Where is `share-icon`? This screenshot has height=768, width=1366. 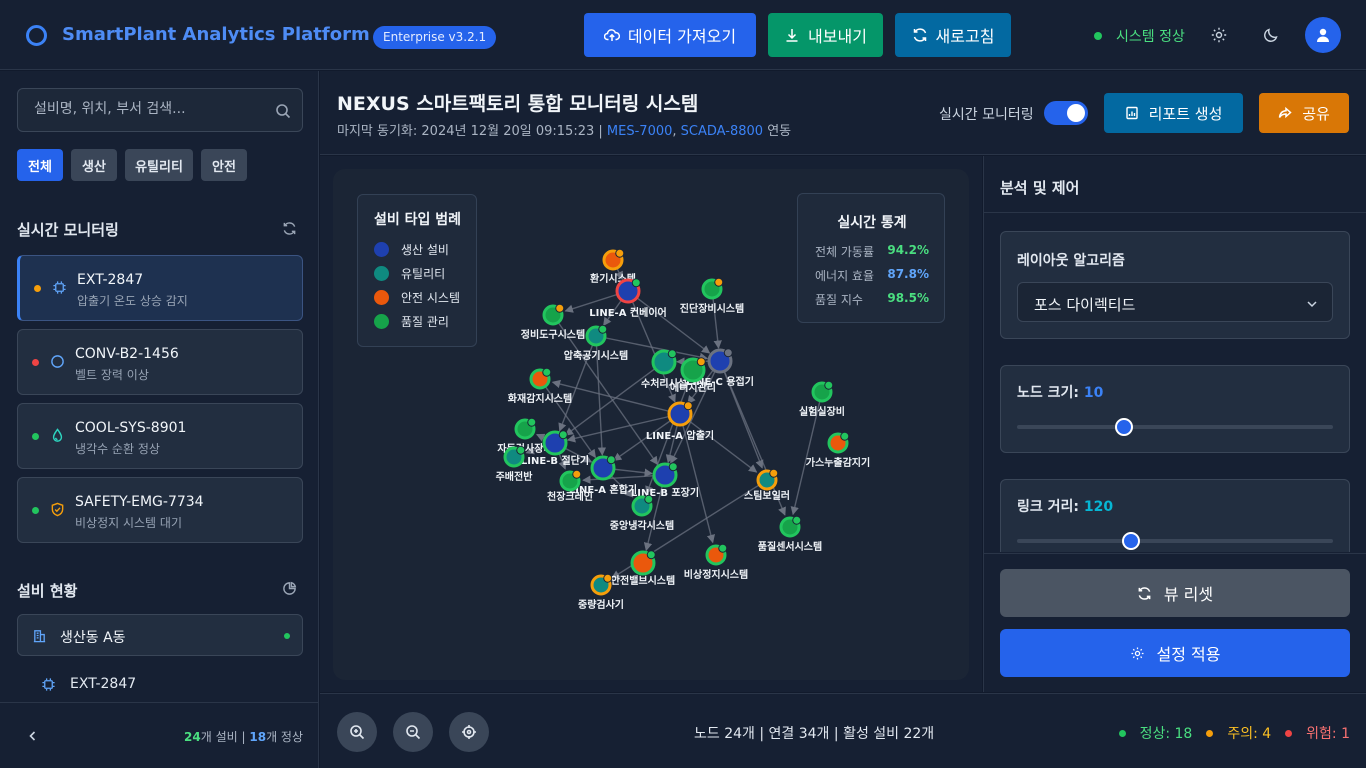
share-icon is located at coordinates (1285, 112).